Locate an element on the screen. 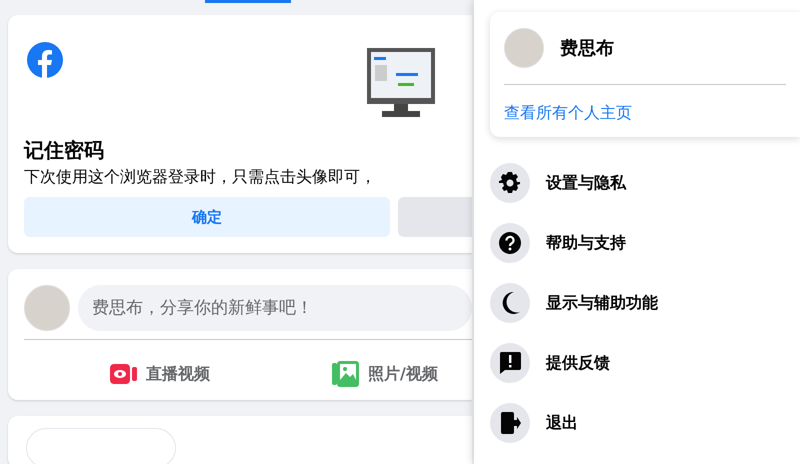 The width and height of the screenshot is (800, 464). live-video-button: 直播视频 is located at coordinates (160, 374).